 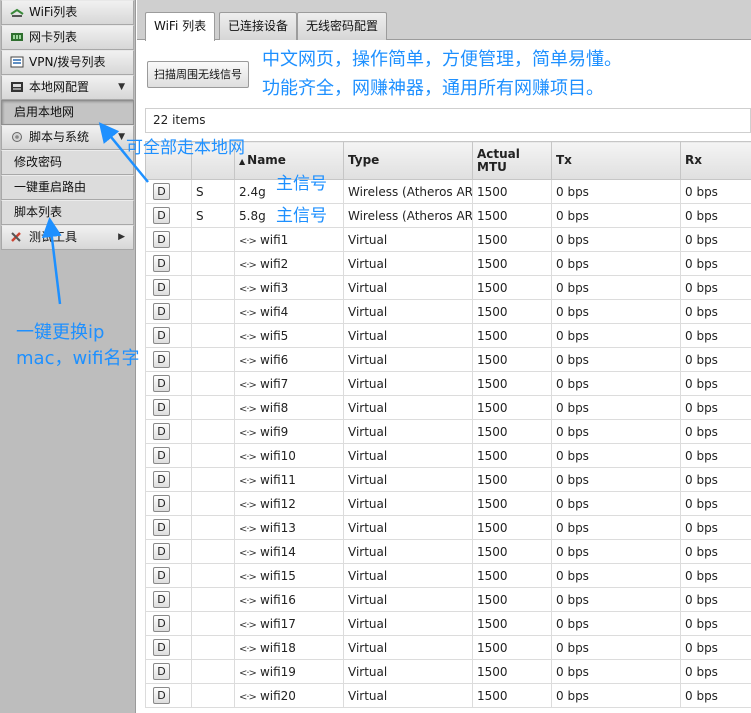 What do you see at coordinates (715, 160) in the screenshot?
I see `column-header-rx: Rx` at bounding box center [715, 160].